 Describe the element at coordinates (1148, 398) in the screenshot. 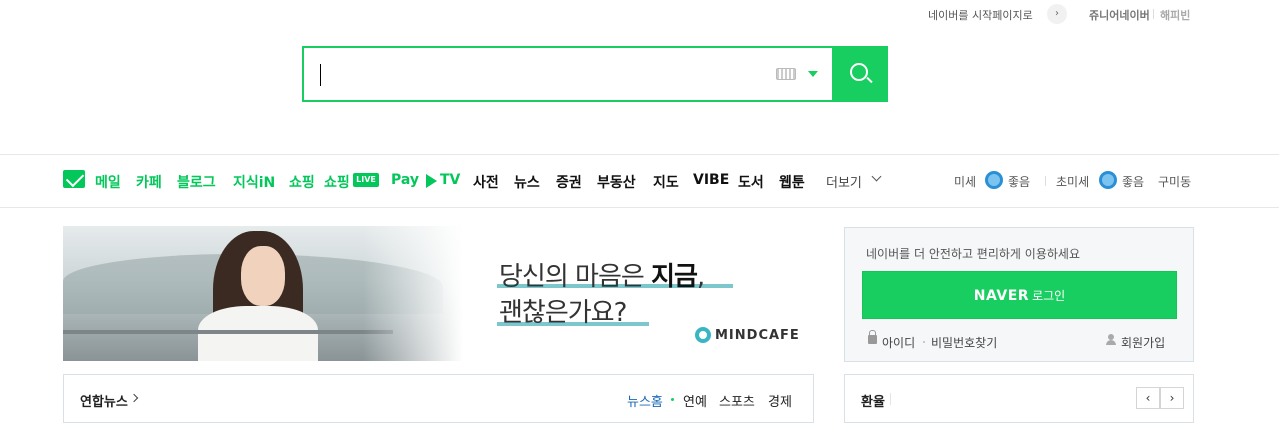

I see `prev-button: ‹` at that location.